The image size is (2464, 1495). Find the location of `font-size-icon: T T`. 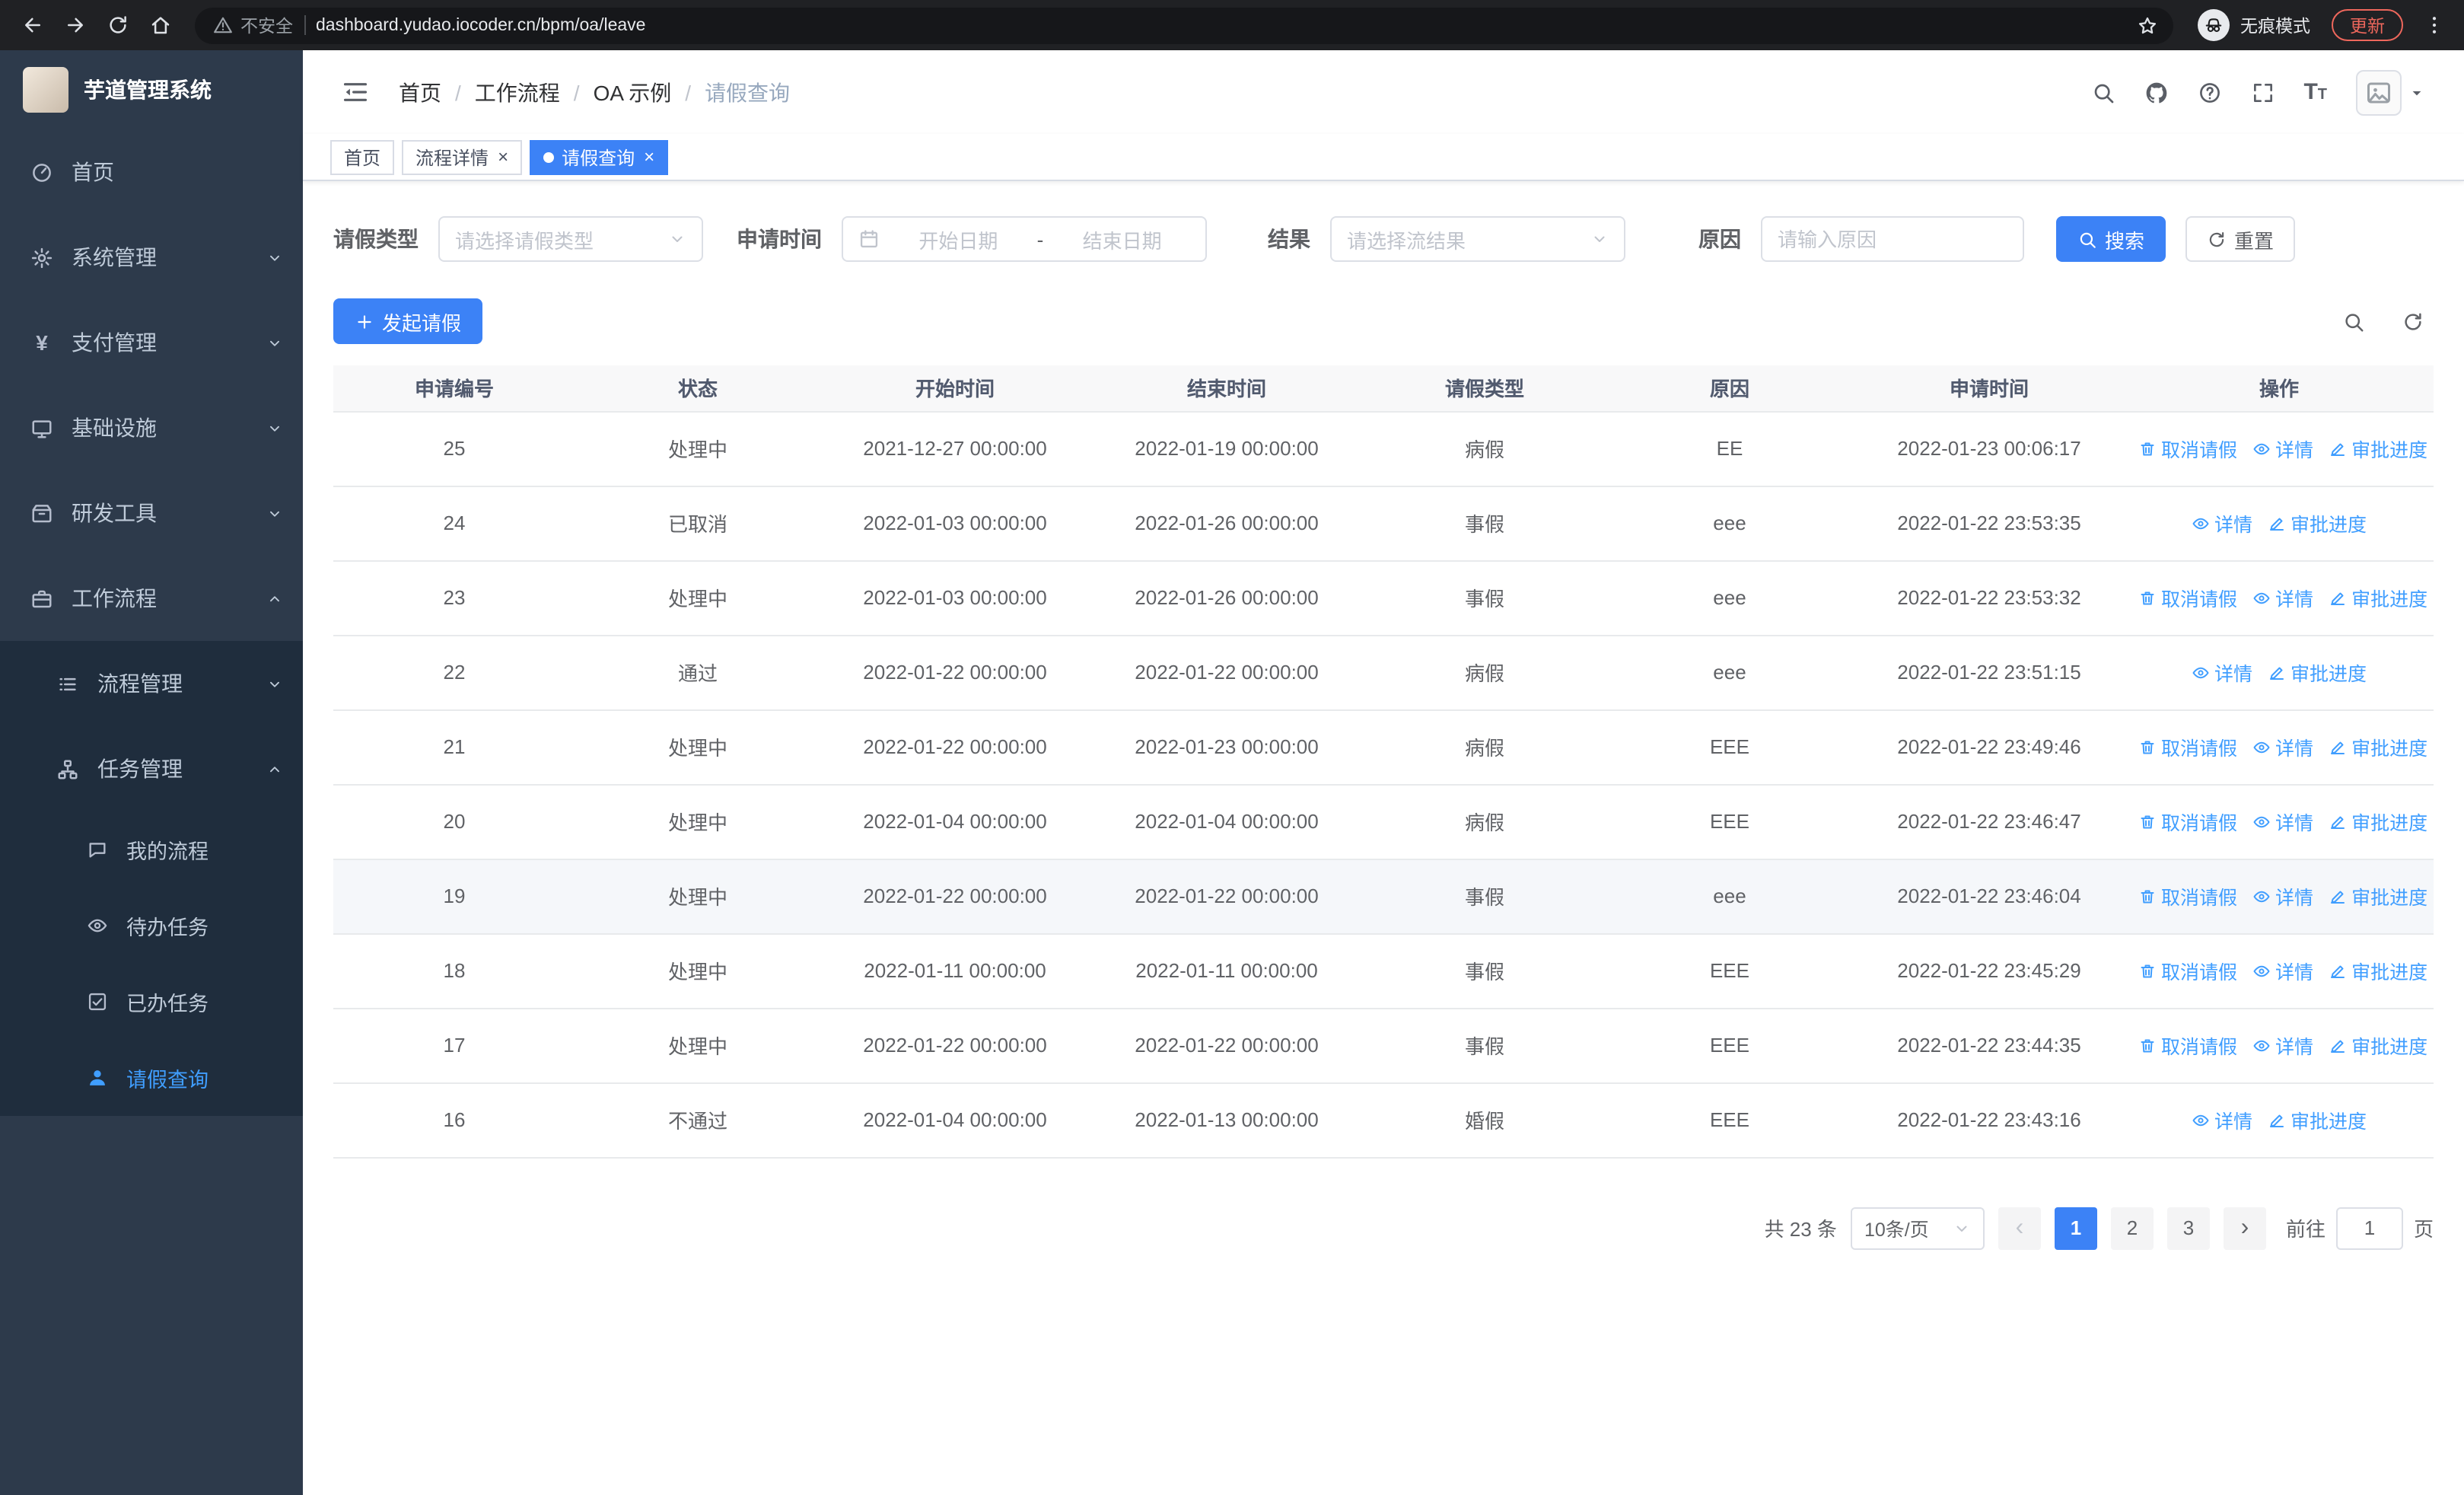

font-size-icon: T T is located at coordinates (2315, 93).